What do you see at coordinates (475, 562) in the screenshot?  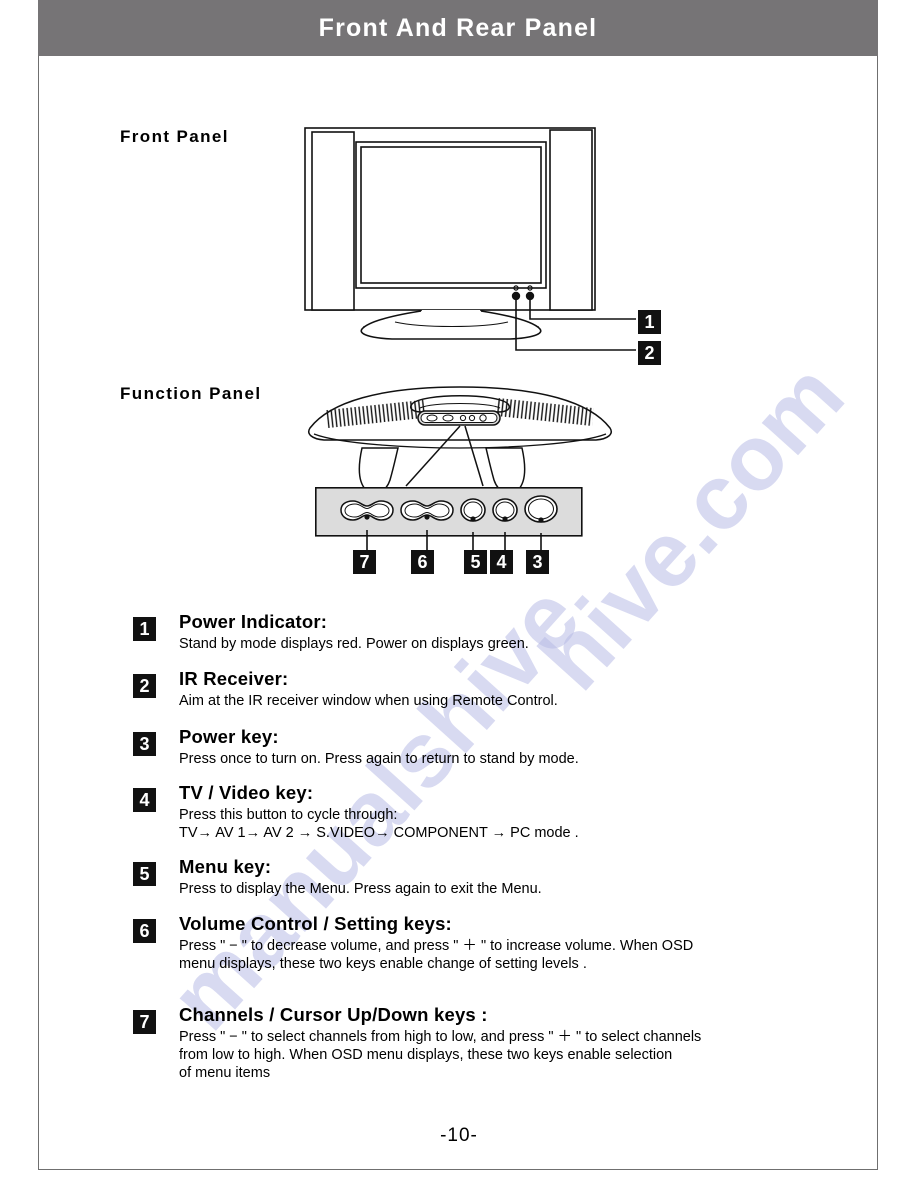 I see `callout-badge-5: 5` at bounding box center [475, 562].